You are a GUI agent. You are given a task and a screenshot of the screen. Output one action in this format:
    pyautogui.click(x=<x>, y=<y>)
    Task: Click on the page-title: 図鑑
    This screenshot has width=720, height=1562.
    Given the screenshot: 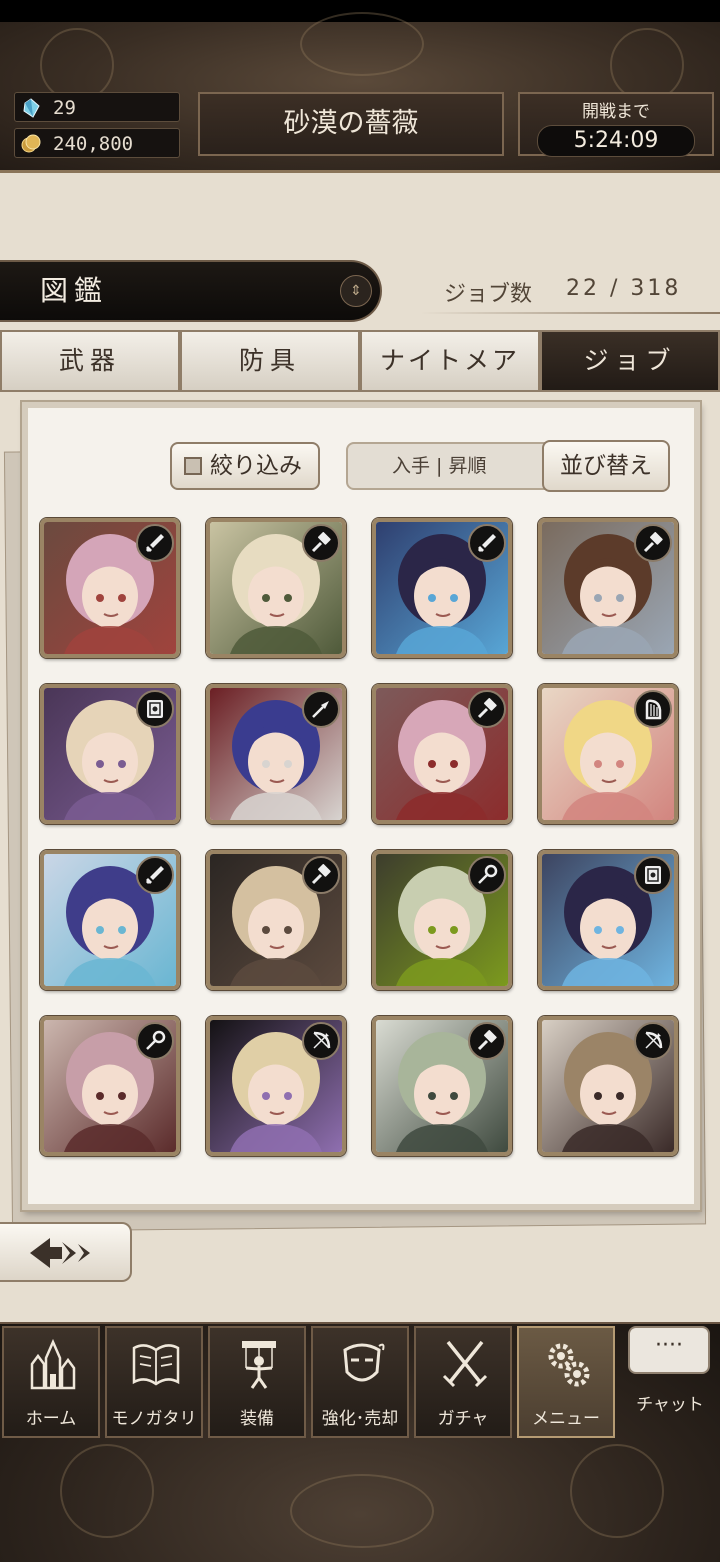 What is the action you would take?
    pyautogui.click(x=74, y=290)
    